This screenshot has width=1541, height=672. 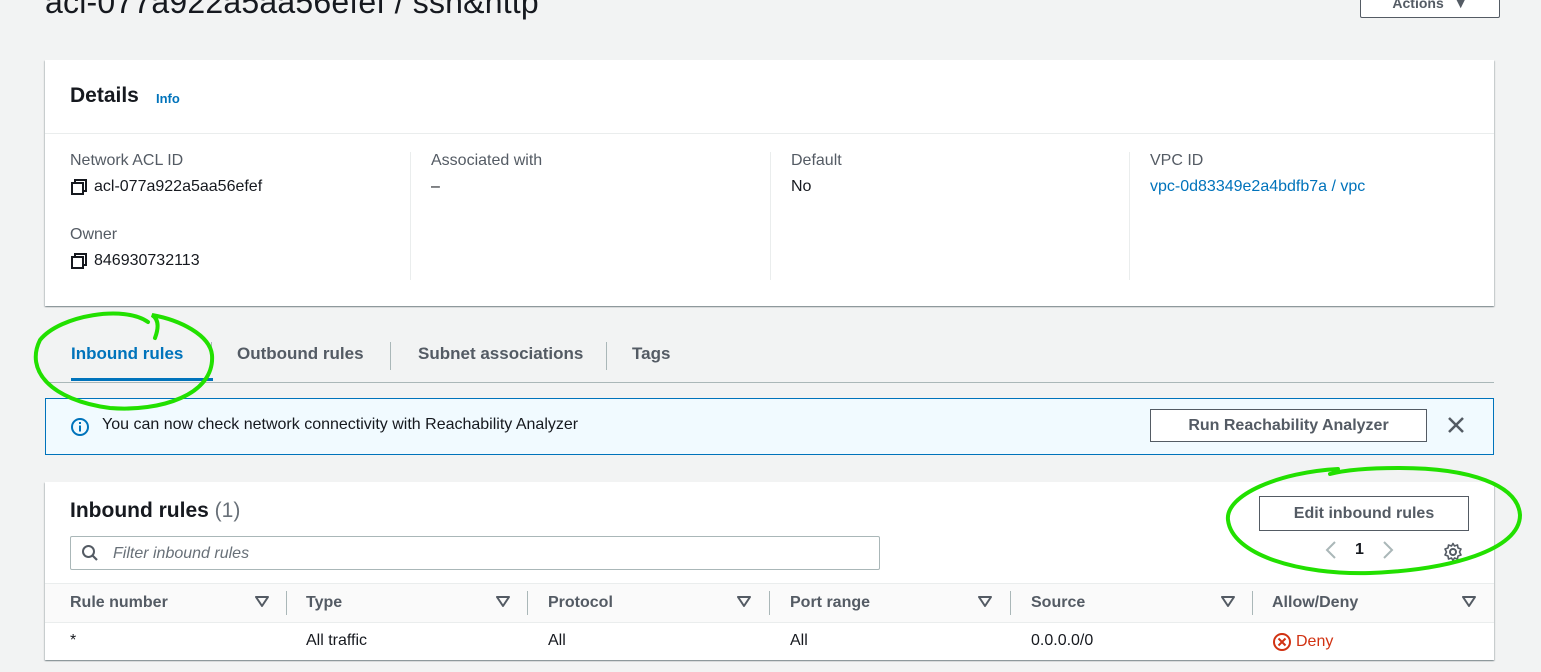 I want to click on actions-button: Actions ▼, so click(x=1430, y=9).